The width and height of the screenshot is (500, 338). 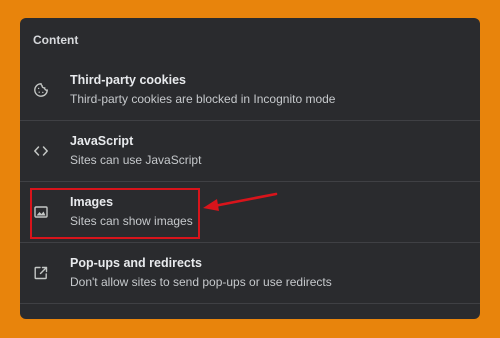 What do you see at coordinates (128, 80) in the screenshot?
I see `settings-row-title: Third-party cookies` at bounding box center [128, 80].